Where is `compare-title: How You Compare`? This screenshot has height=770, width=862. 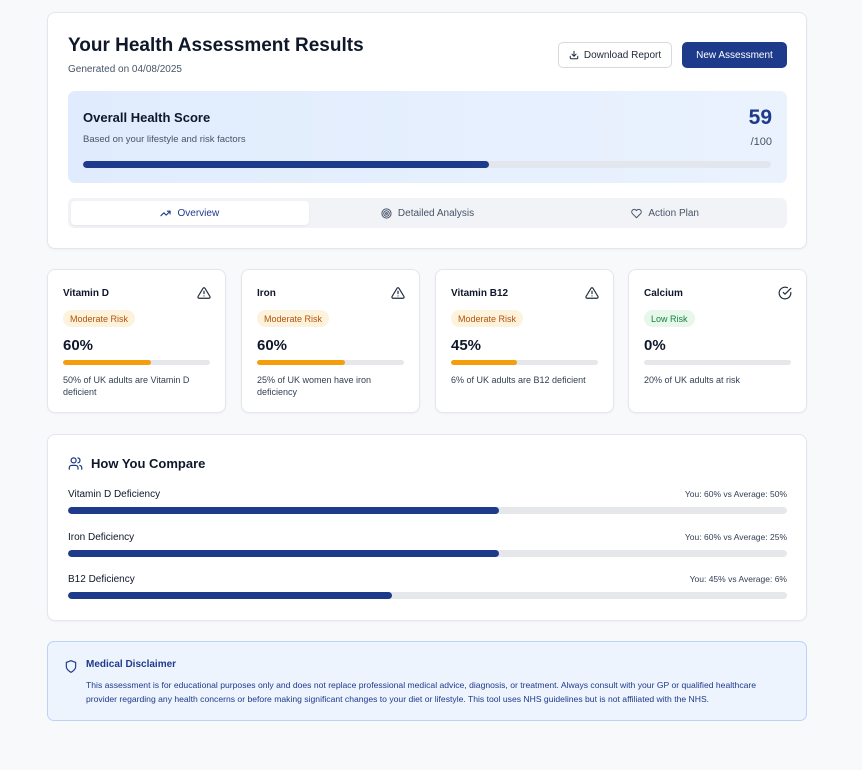
compare-title: How You Compare is located at coordinates (148, 463).